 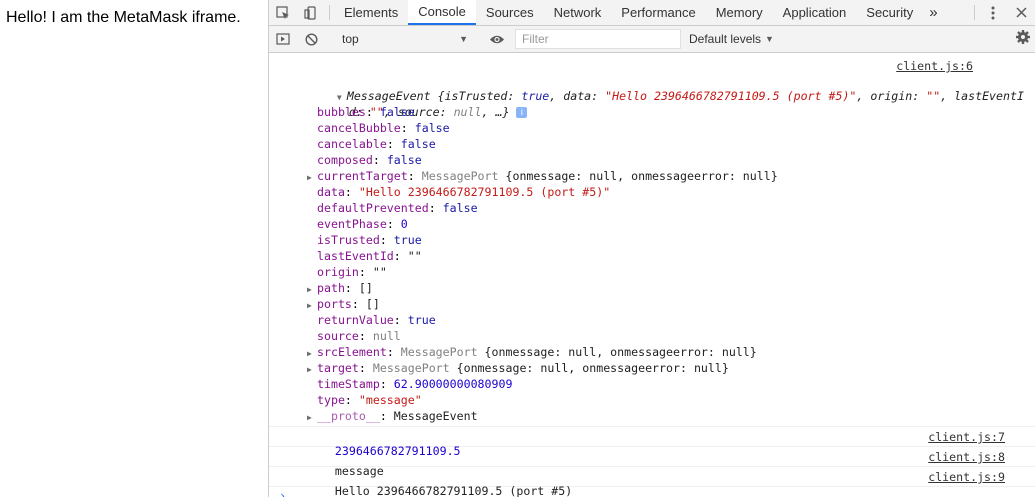 I want to click on prop-cancelable: cancelable: false, so click(x=376, y=144).